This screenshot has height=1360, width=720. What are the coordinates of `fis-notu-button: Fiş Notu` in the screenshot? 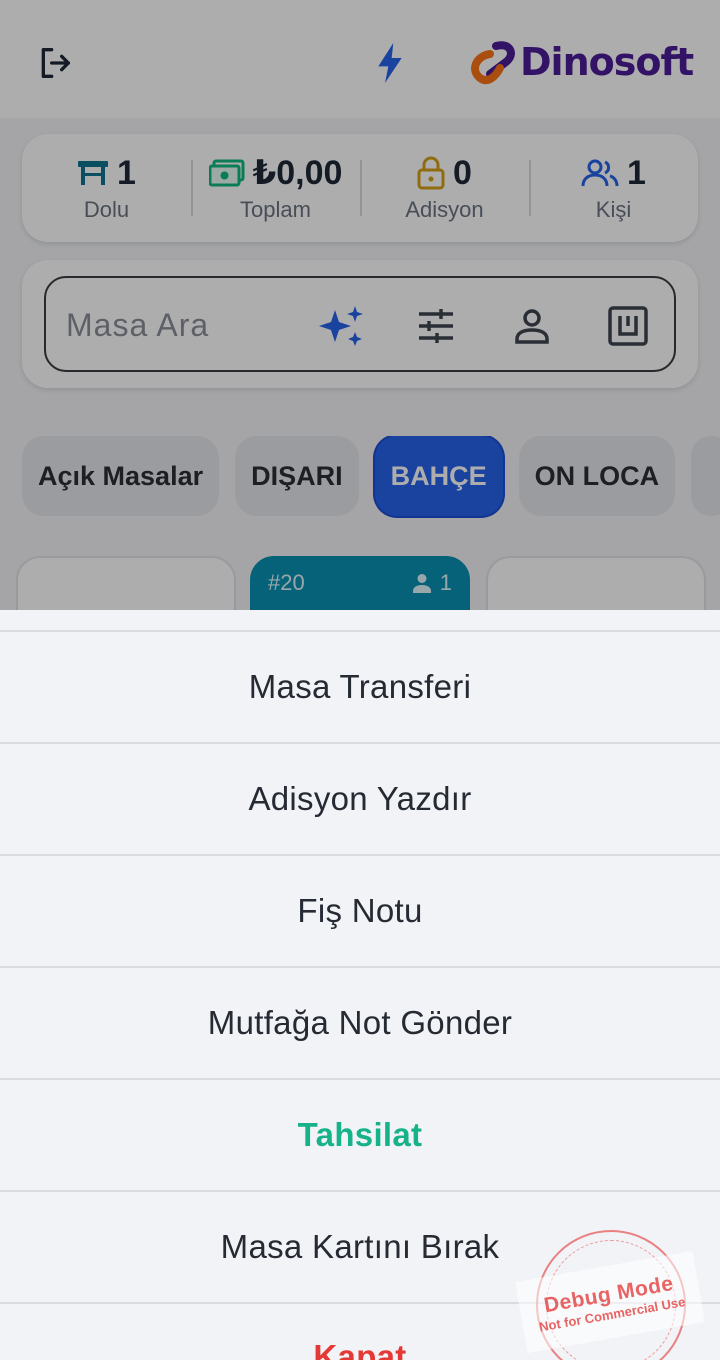 It's located at (360, 910).